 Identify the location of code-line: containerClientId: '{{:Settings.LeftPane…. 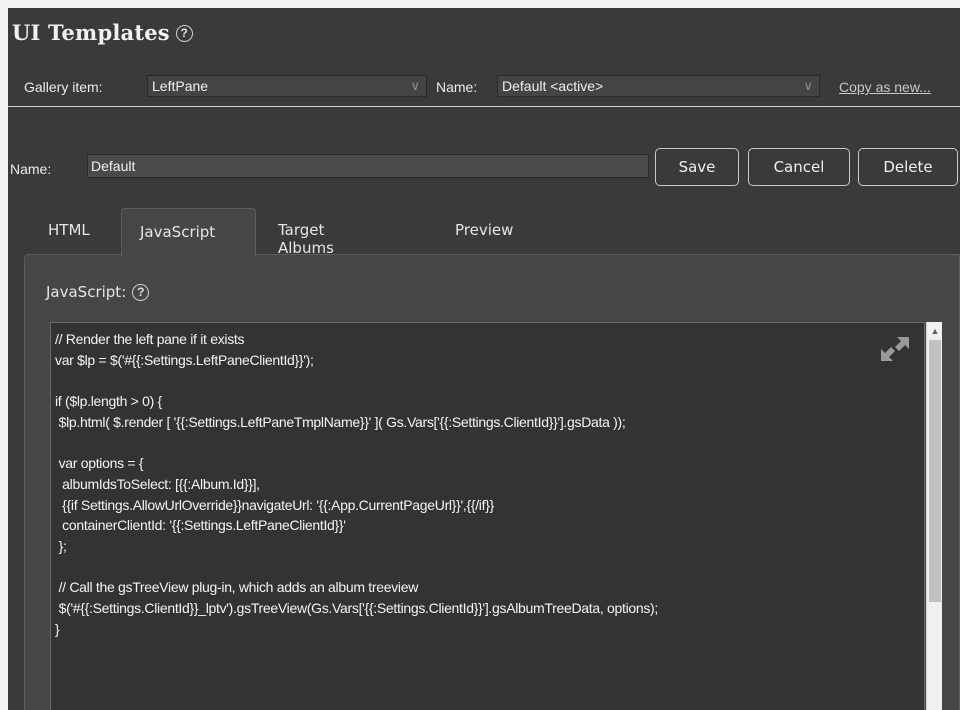
(200, 525).